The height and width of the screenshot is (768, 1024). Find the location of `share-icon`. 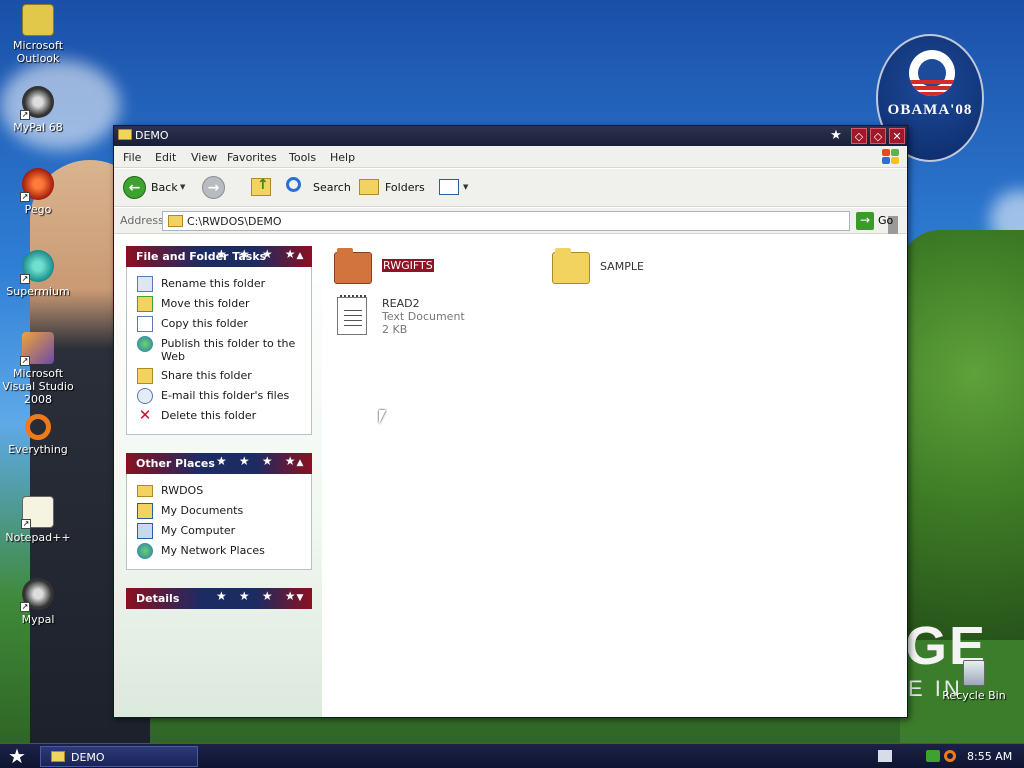

share-icon is located at coordinates (145, 376).